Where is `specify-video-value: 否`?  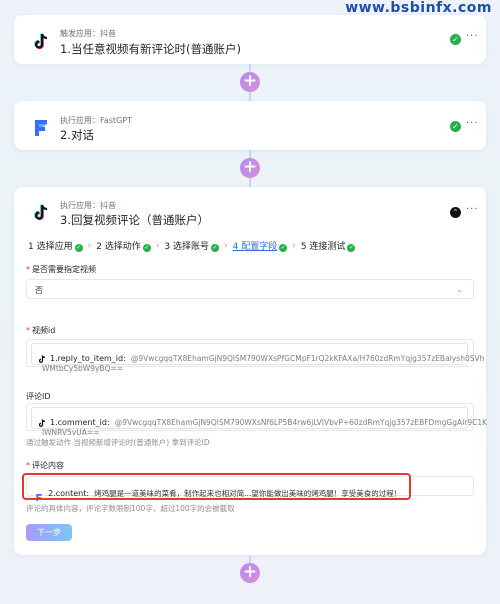
specify-video-value: 否 is located at coordinates (39, 290).